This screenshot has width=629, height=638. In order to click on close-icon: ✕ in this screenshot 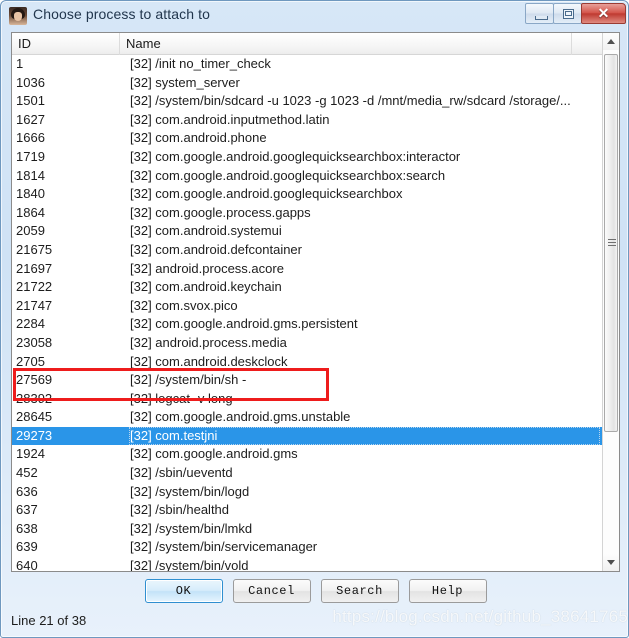, I will do `click(603, 13)`.